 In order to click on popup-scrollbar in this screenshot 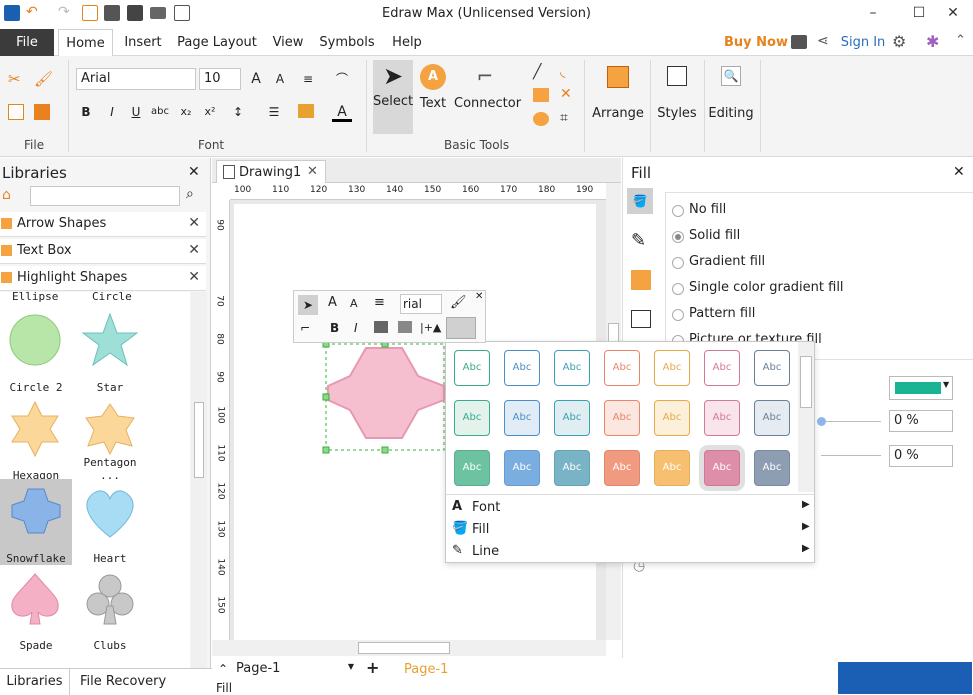, I will do `click(806, 417)`.